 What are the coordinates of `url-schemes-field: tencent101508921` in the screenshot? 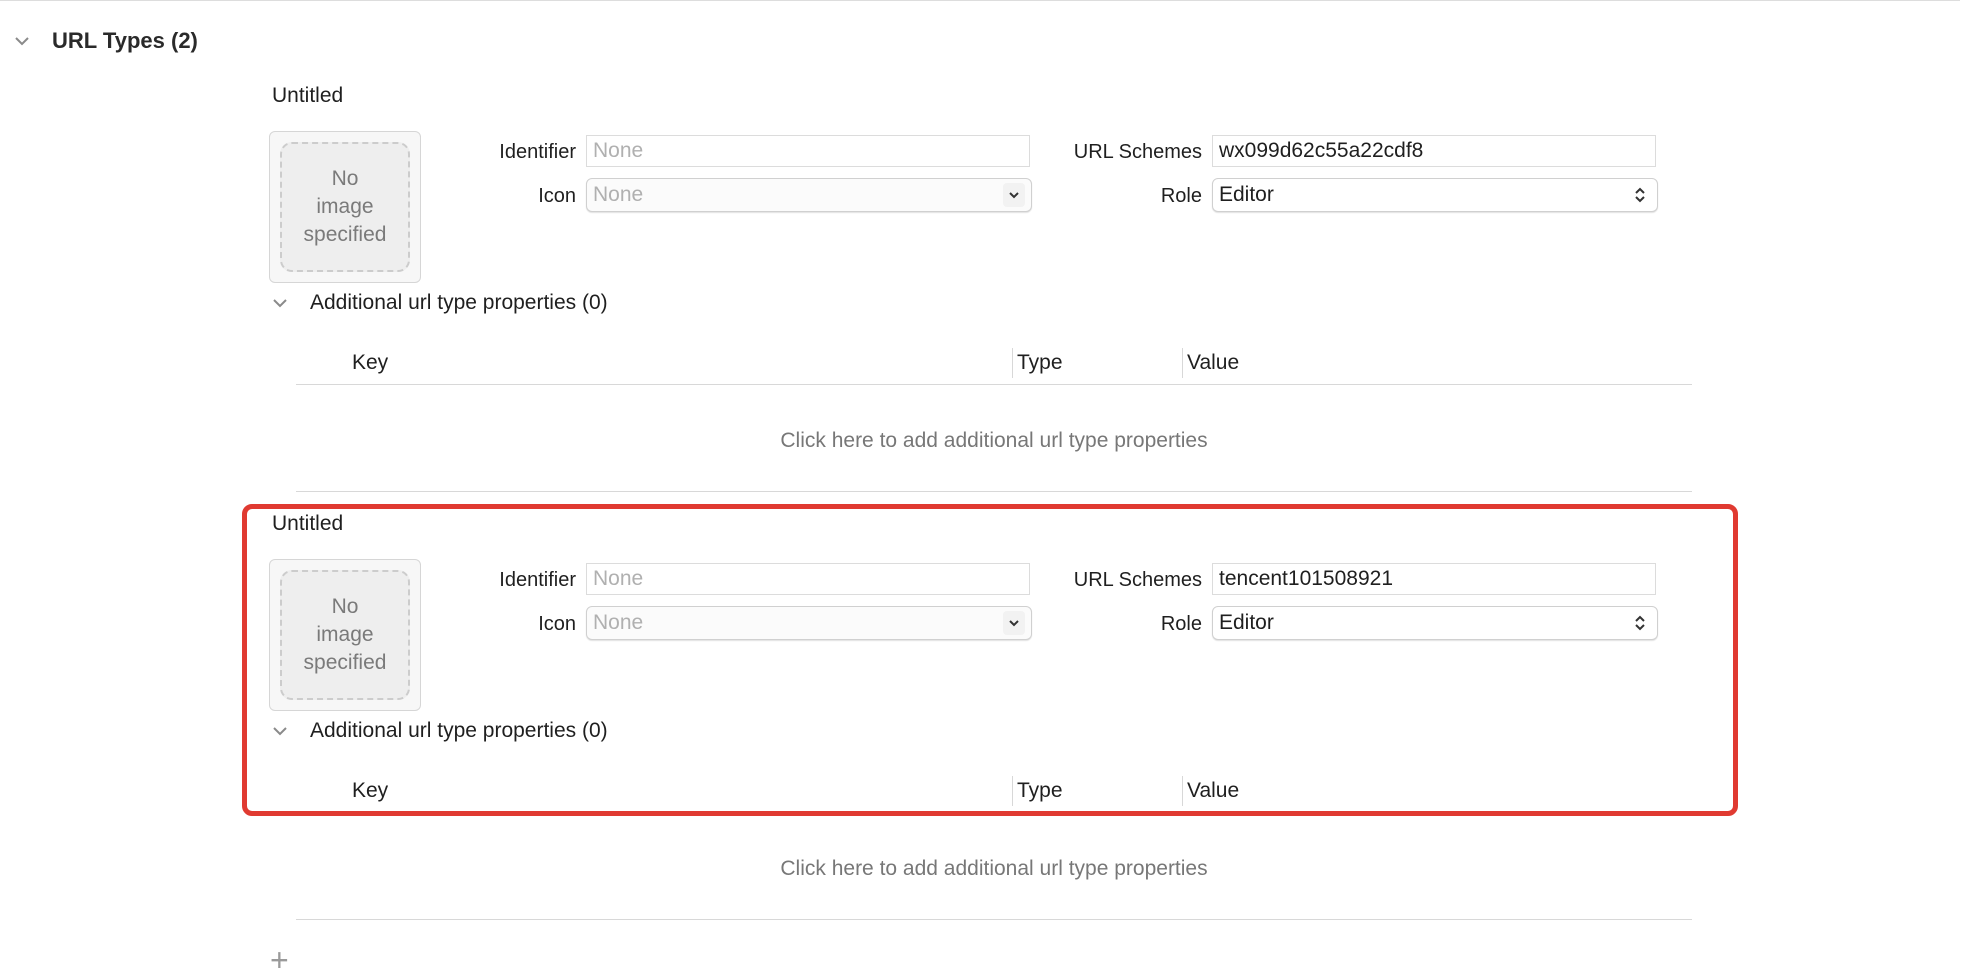 It's located at (1434, 579).